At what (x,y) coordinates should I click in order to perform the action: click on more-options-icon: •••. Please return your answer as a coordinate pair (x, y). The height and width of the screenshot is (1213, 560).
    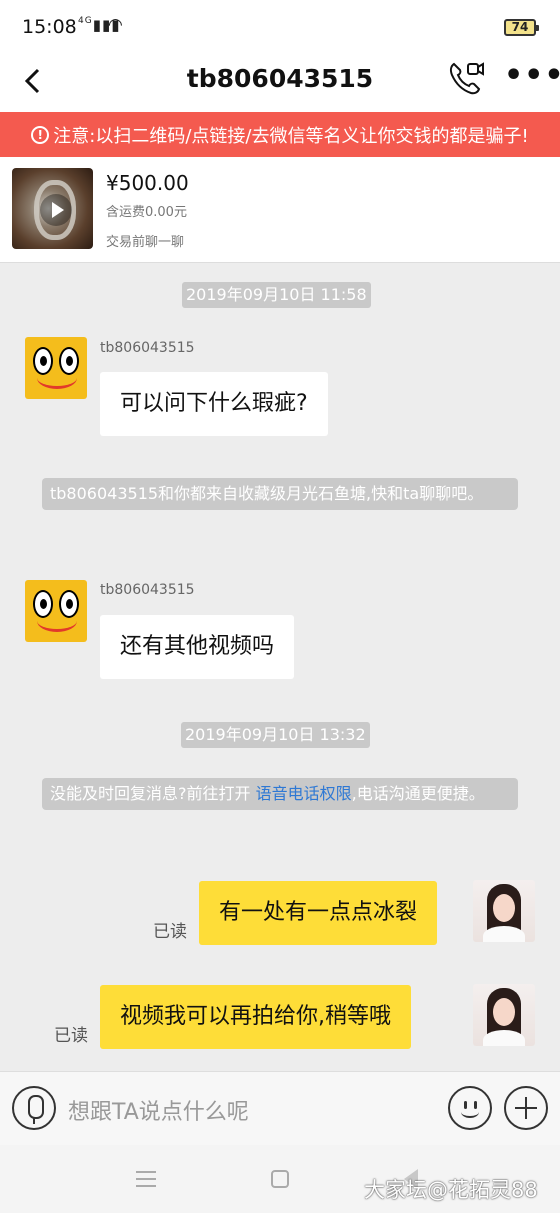
    Looking at the image, I should click on (532, 77).